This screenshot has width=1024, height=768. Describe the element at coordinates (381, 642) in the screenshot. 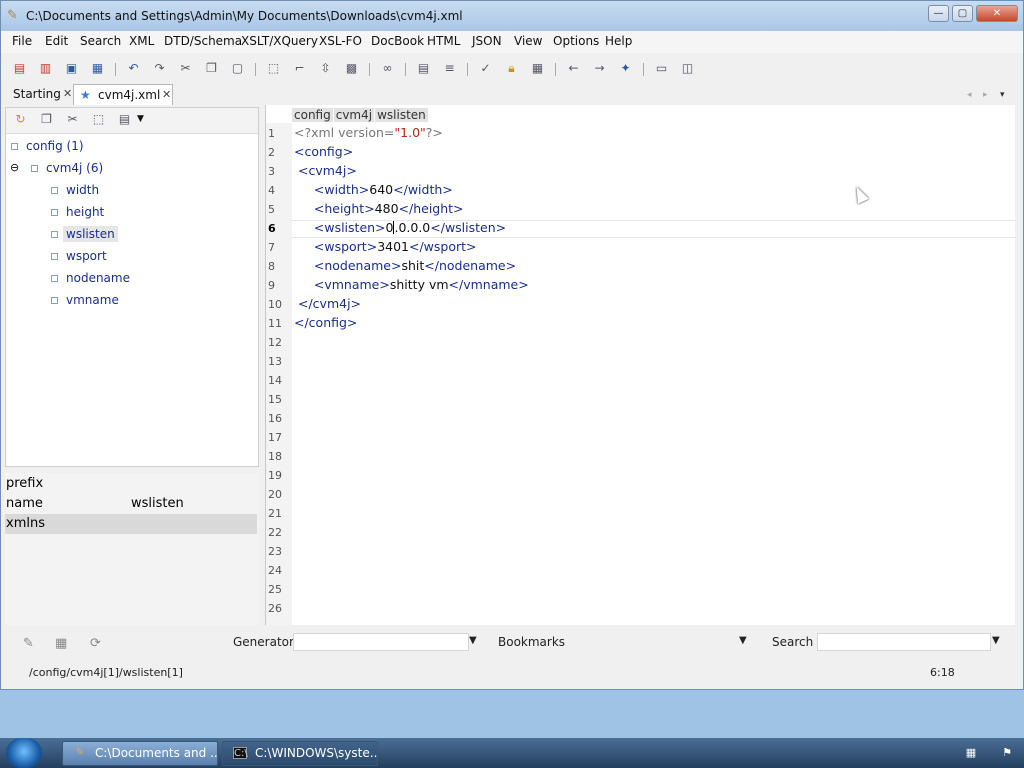

I see `generator-select` at that location.